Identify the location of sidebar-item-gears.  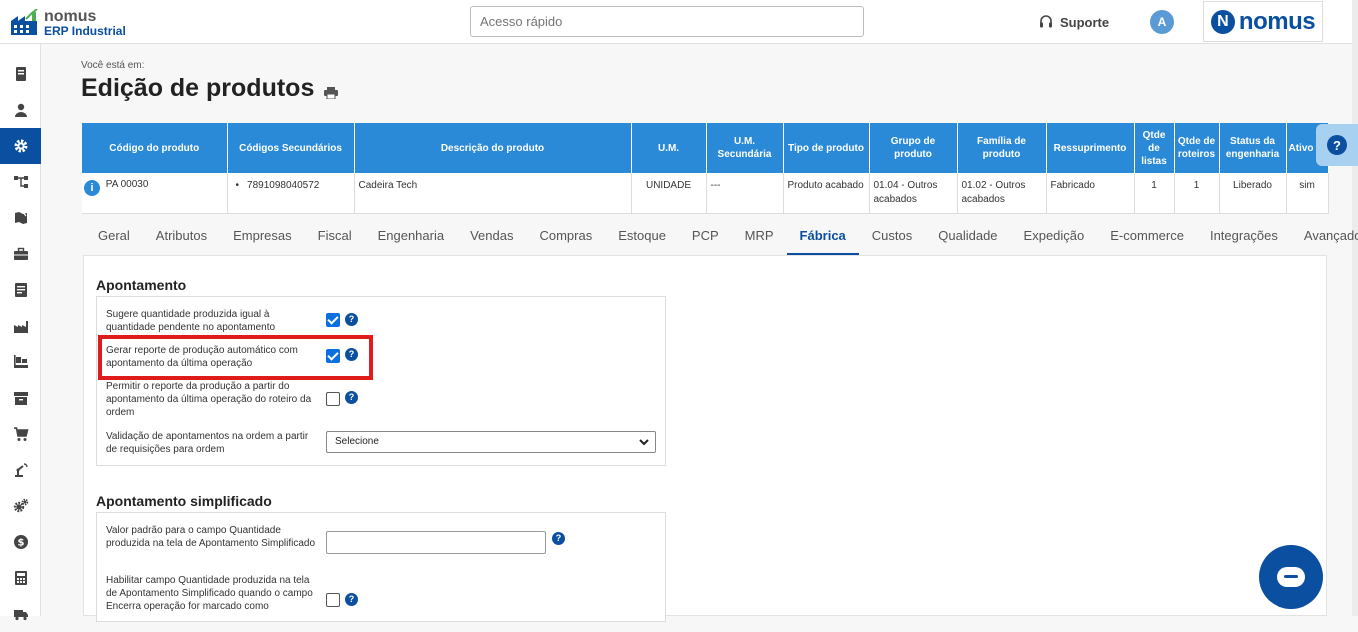
(20, 506).